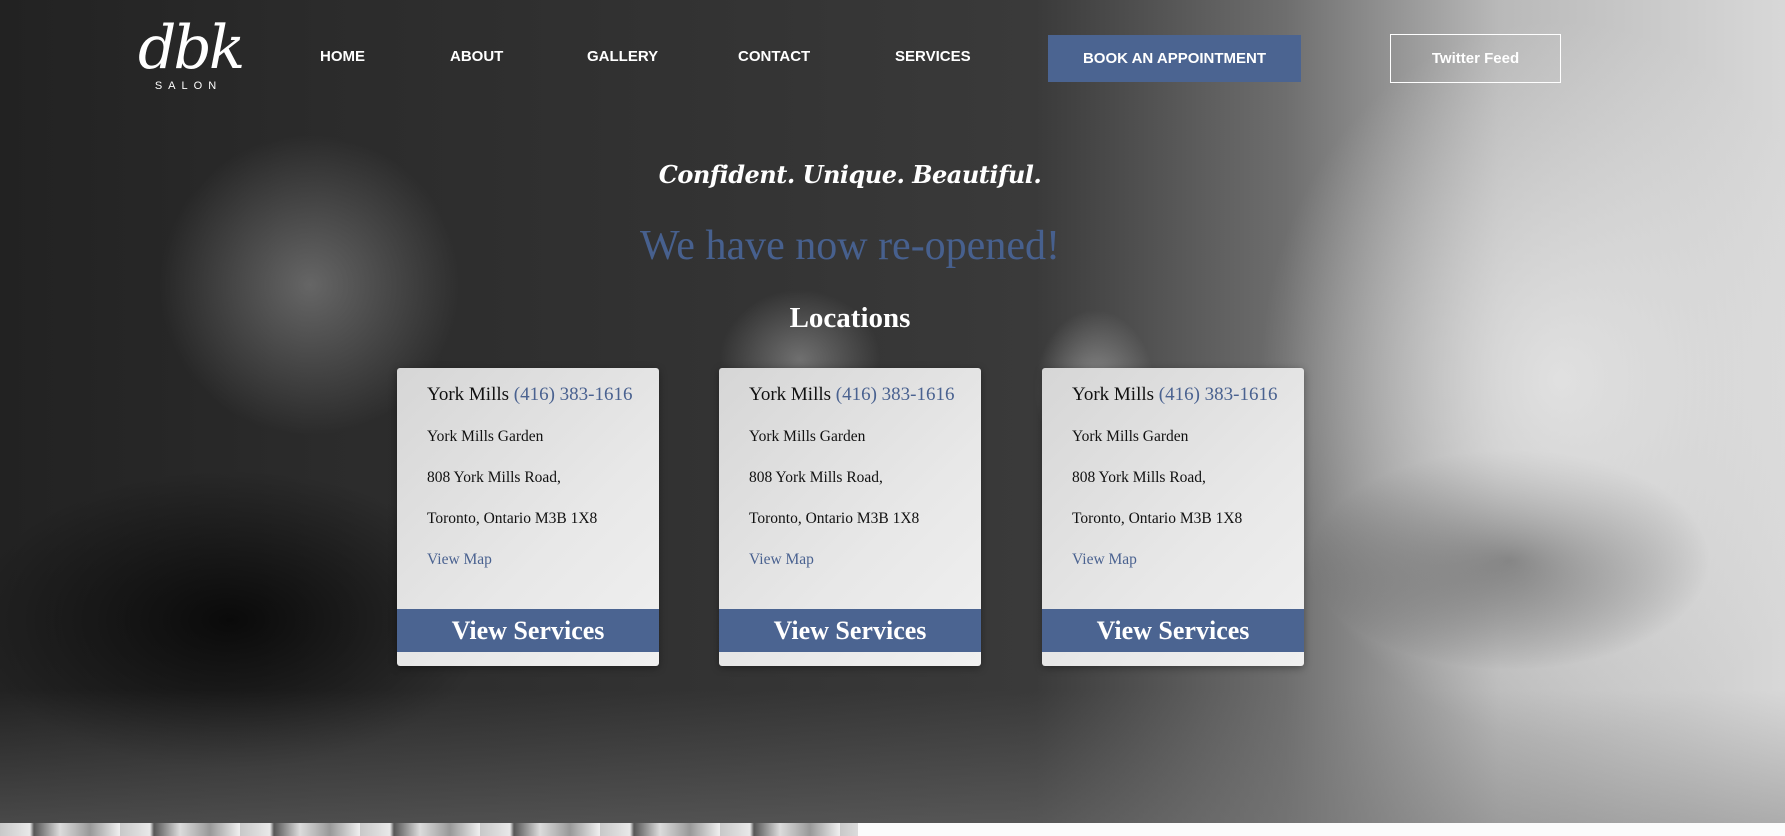 This screenshot has height=836, width=1785. I want to click on nav-gallery: GALLERY, so click(622, 56).